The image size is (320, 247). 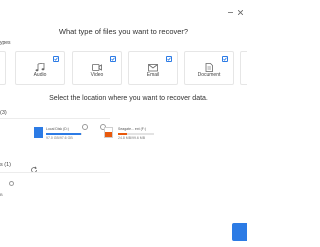 What do you see at coordinates (3, 68) in the screenshot?
I see `file-type-card-all` at bounding box center [3, 68].